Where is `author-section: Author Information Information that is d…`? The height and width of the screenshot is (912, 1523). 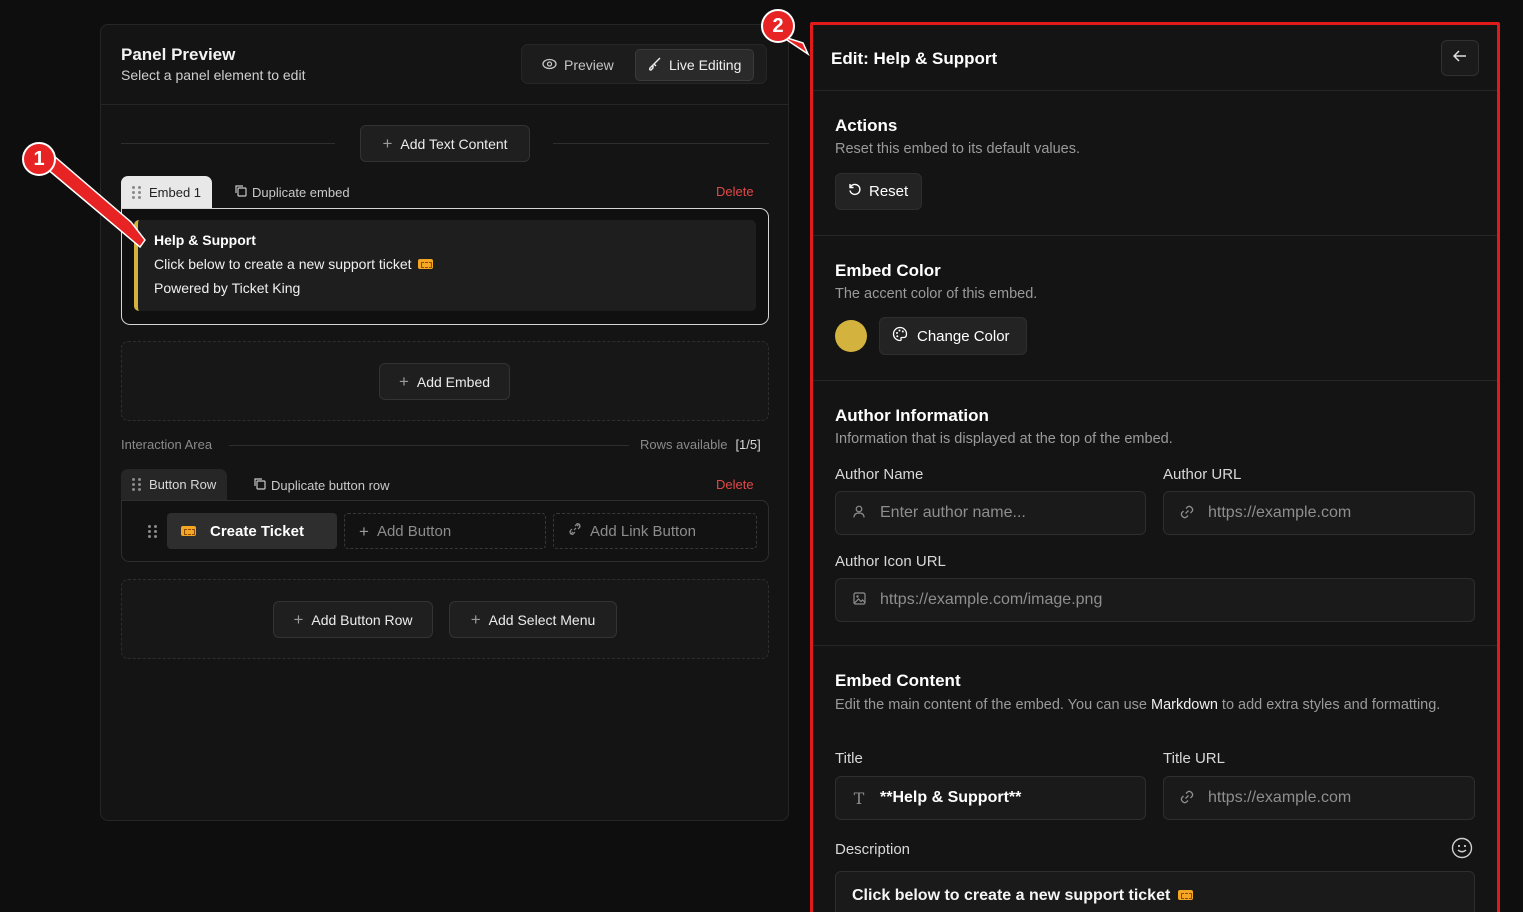 author-section: Author Information Information that is d… is located at coordinates (1155, 513).